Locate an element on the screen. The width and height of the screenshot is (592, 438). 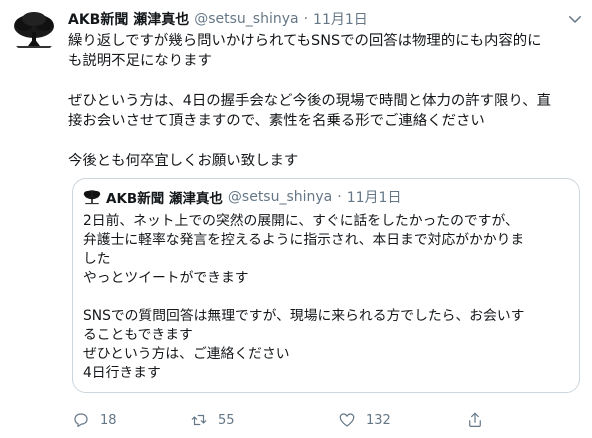
tweet-line: 繰り返しですが幾ら問いかけられてもSNSでの回答は物理的にも内容的に is located at coordinates (305, 41).